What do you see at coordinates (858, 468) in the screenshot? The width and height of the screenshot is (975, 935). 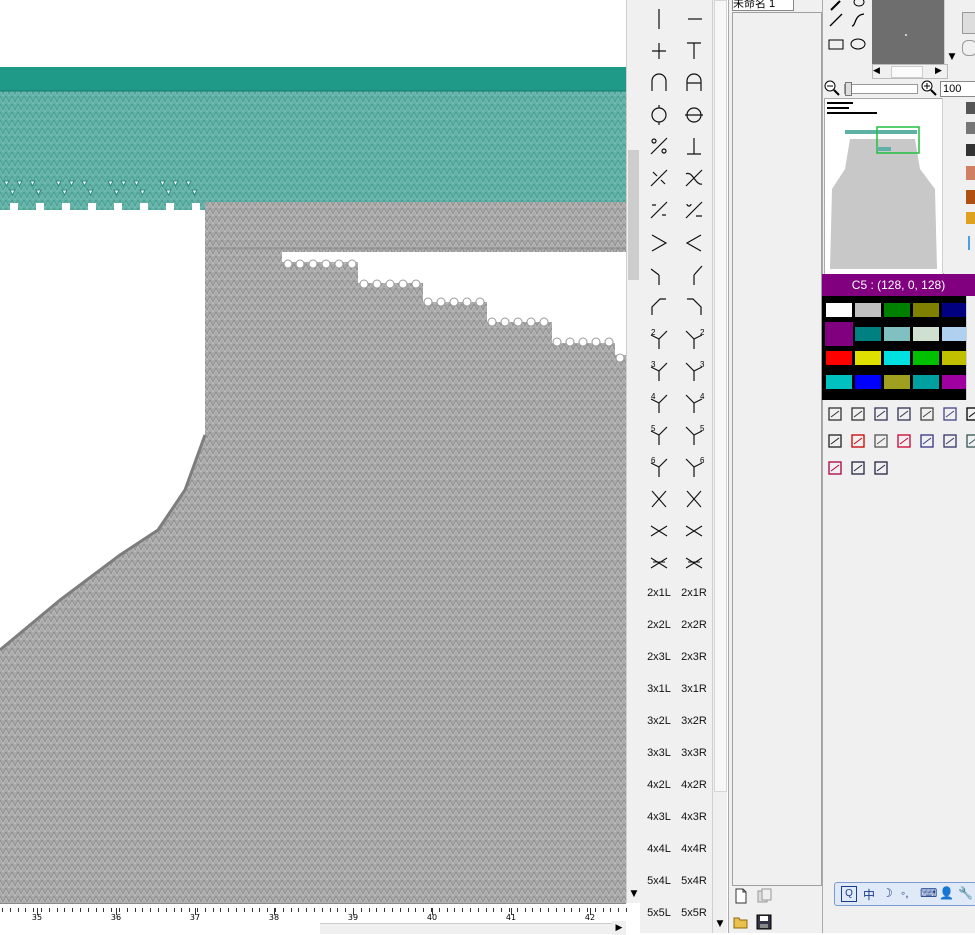 I see `transfer-icon` at bounding box center [858, 468].